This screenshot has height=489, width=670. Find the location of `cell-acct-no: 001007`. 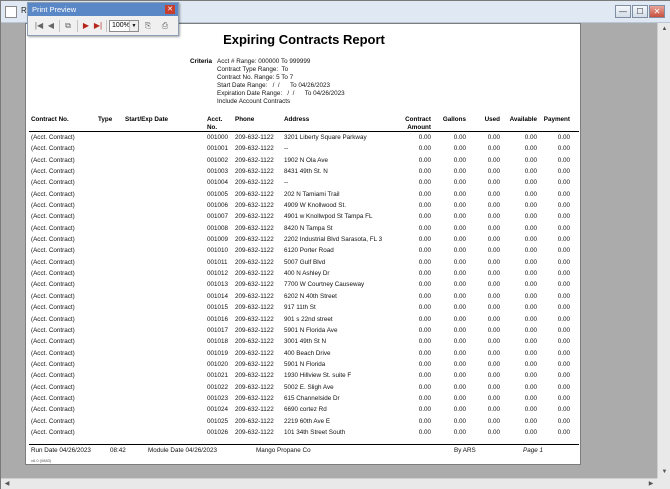

cell-acct-no: 001007 is located at coordinates (218, 217).